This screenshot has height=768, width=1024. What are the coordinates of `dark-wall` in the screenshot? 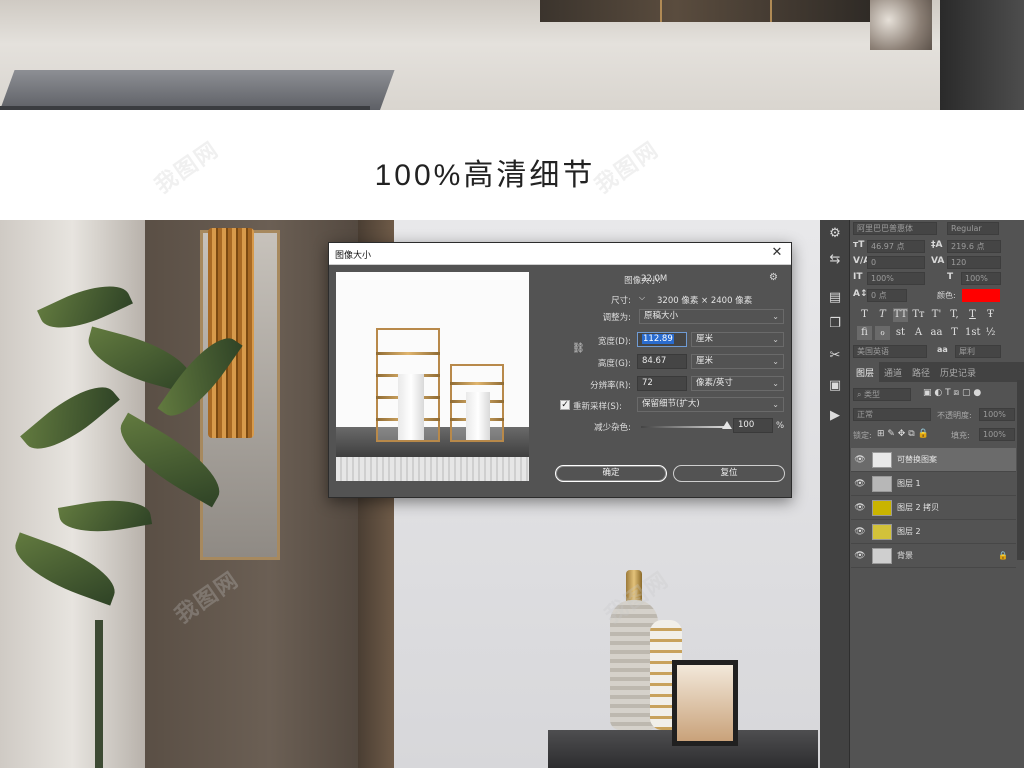 It's located at (982, 55).